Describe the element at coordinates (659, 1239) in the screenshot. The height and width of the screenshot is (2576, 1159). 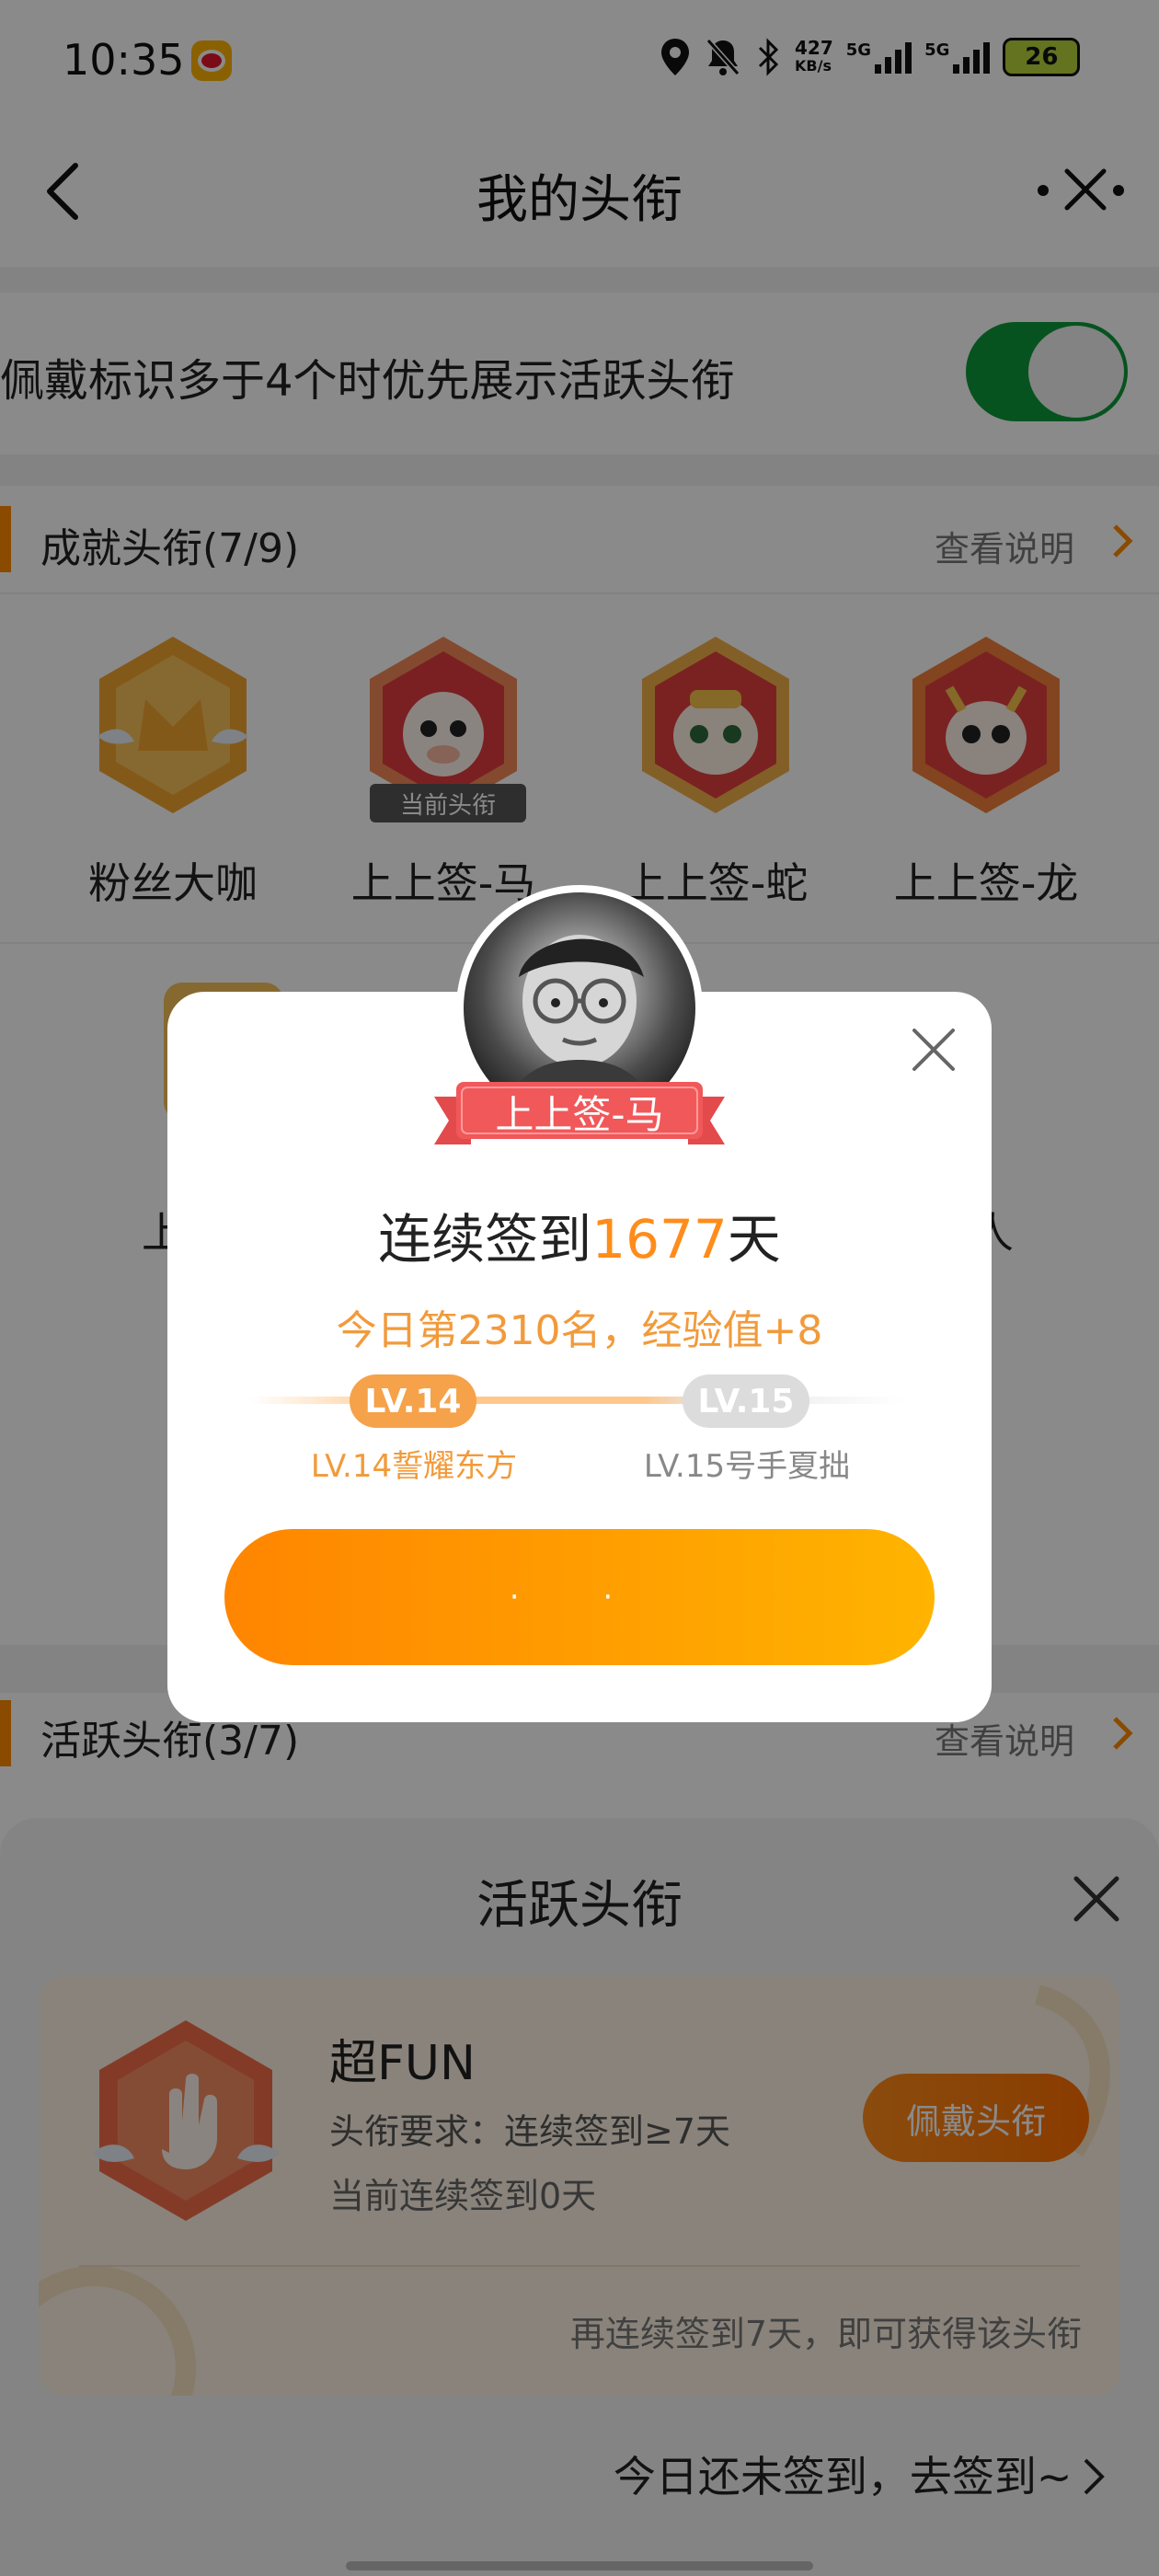
I see `streak-days: 1677` at that location.